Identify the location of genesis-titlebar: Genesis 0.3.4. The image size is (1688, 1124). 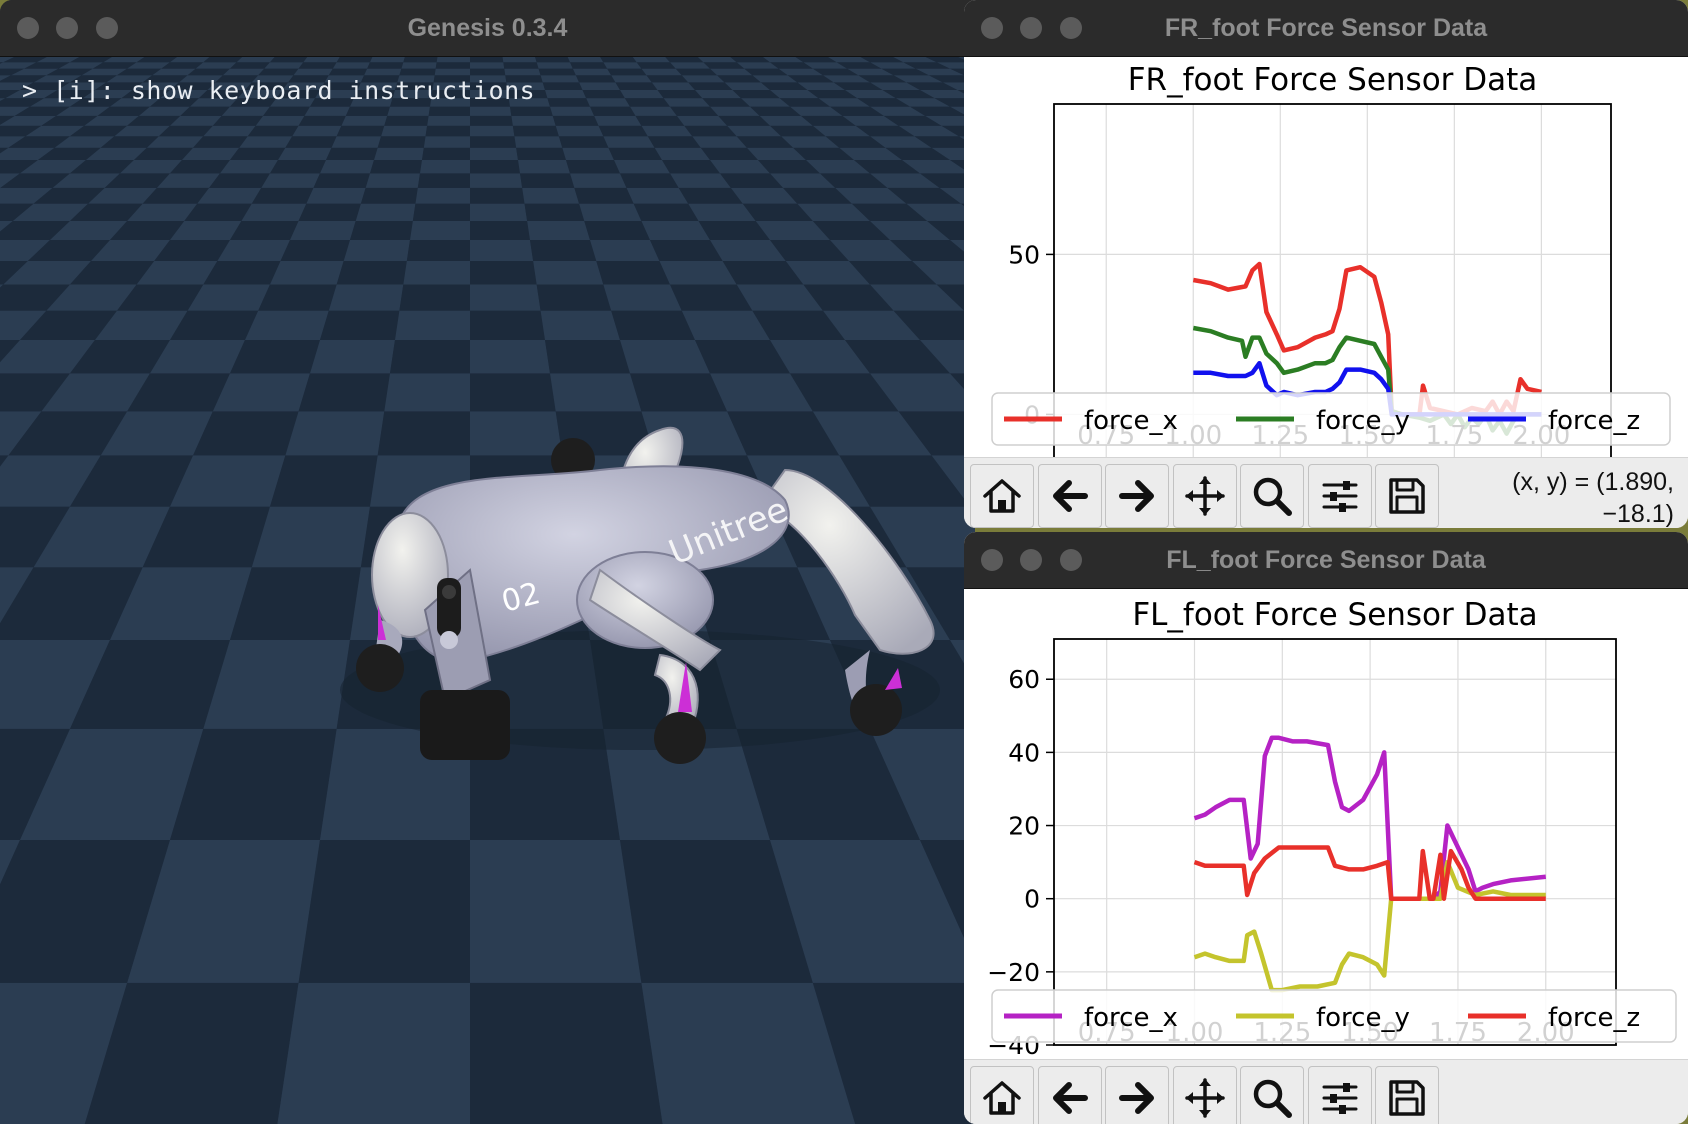
(487, 28).